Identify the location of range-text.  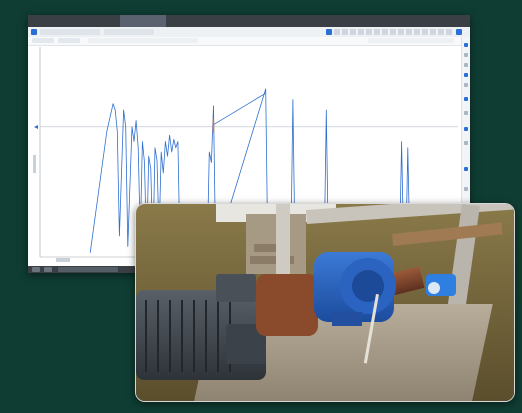
(143, 40).